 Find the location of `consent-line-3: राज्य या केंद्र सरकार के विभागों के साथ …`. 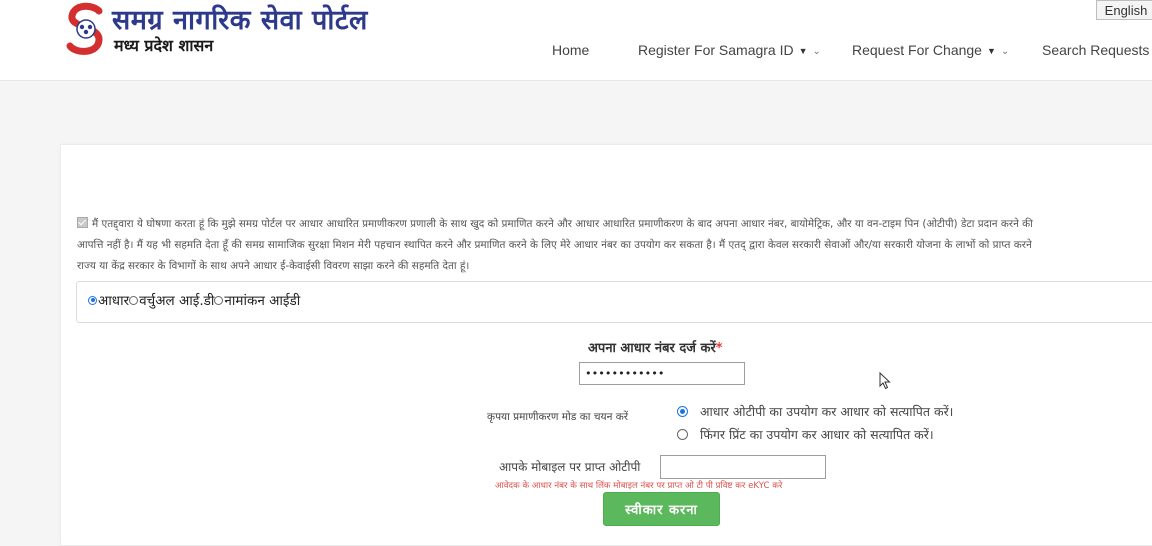

consent-line-3: राज्य या केंद्र सरकार के विभागों के साथ … is located at coordinates (273, 266).